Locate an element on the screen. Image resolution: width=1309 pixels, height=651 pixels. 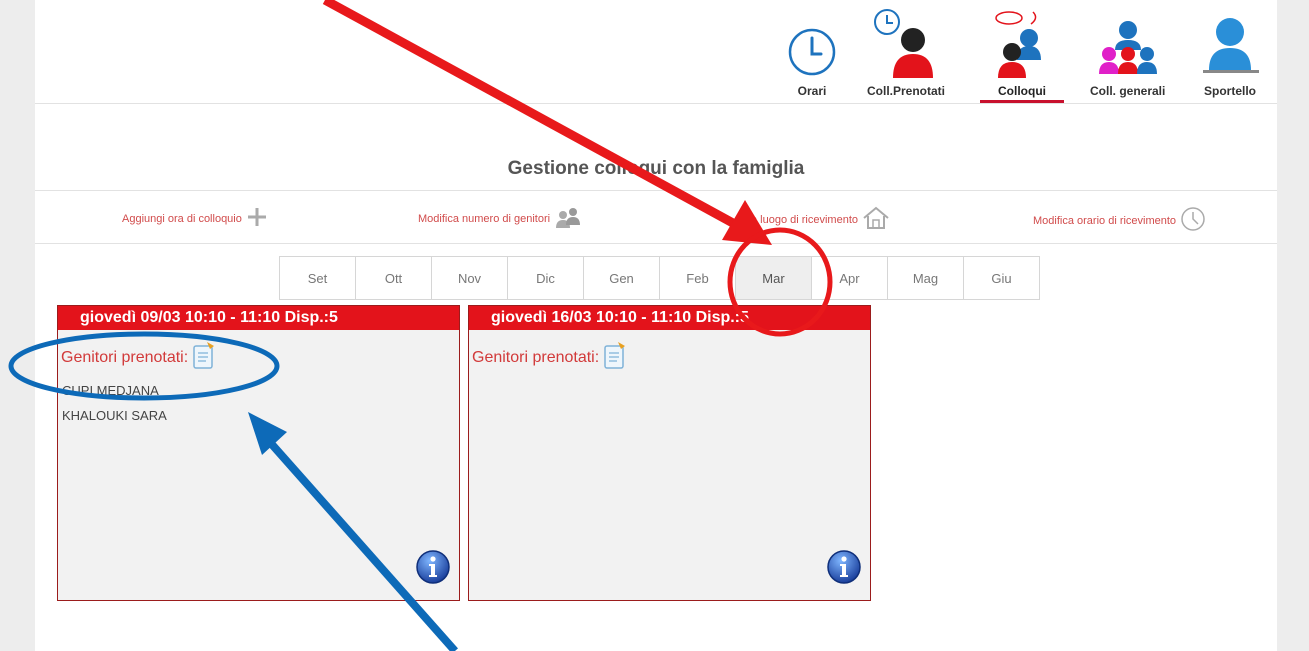
add-hour-action: Aggiungi ora di colloquio is located at coordinates (195, 218).